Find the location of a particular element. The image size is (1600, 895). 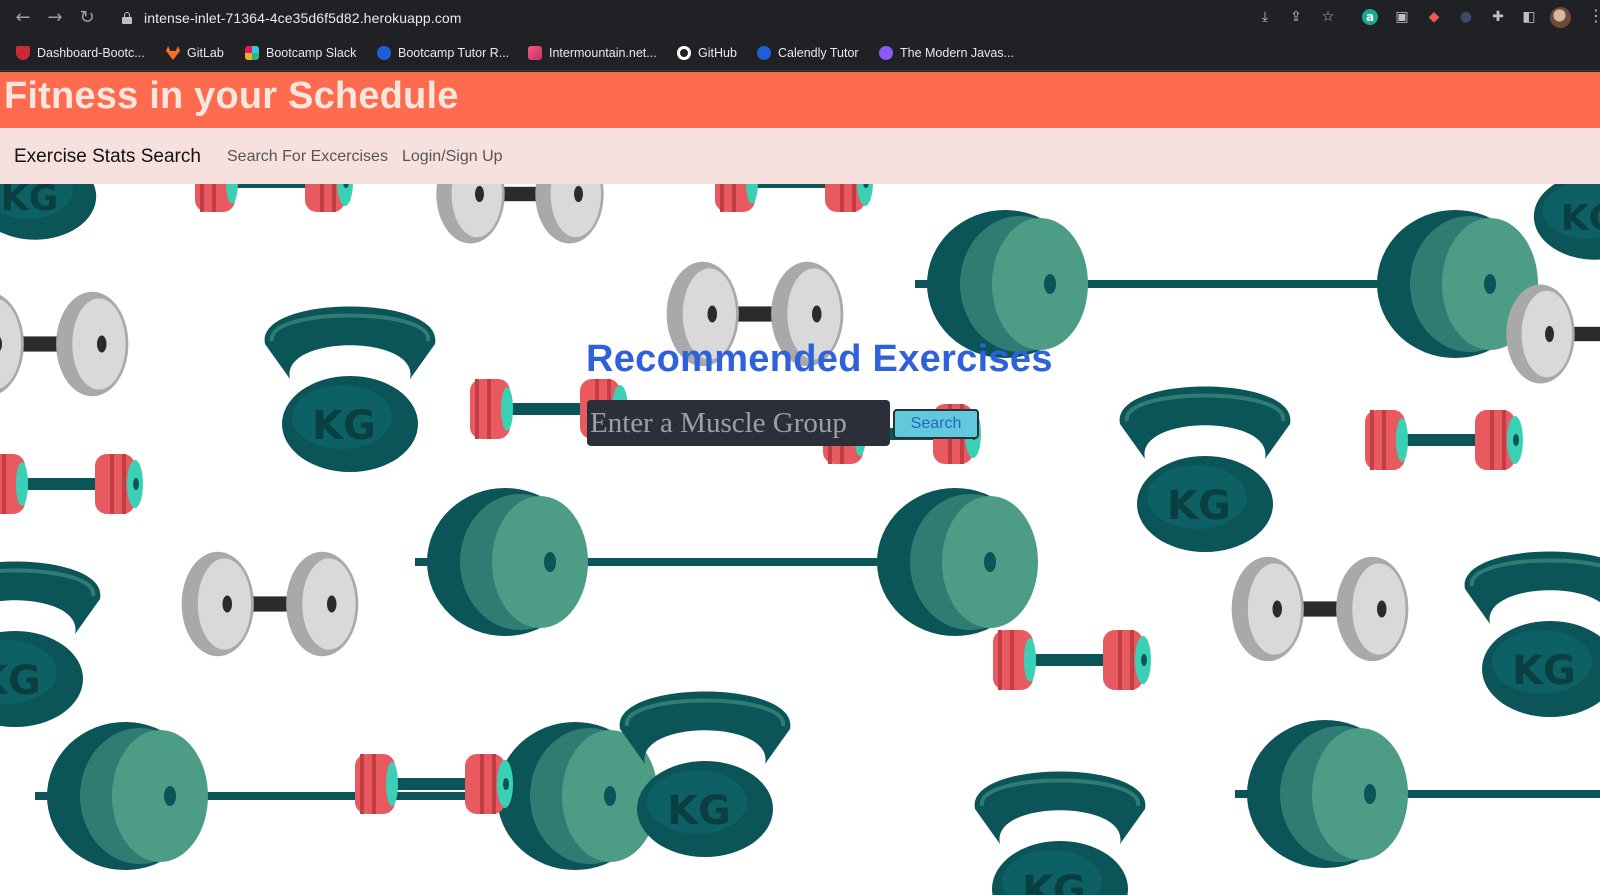

nav-link-login-signup: Login/Sign Up is located at coordinates (452, 157).